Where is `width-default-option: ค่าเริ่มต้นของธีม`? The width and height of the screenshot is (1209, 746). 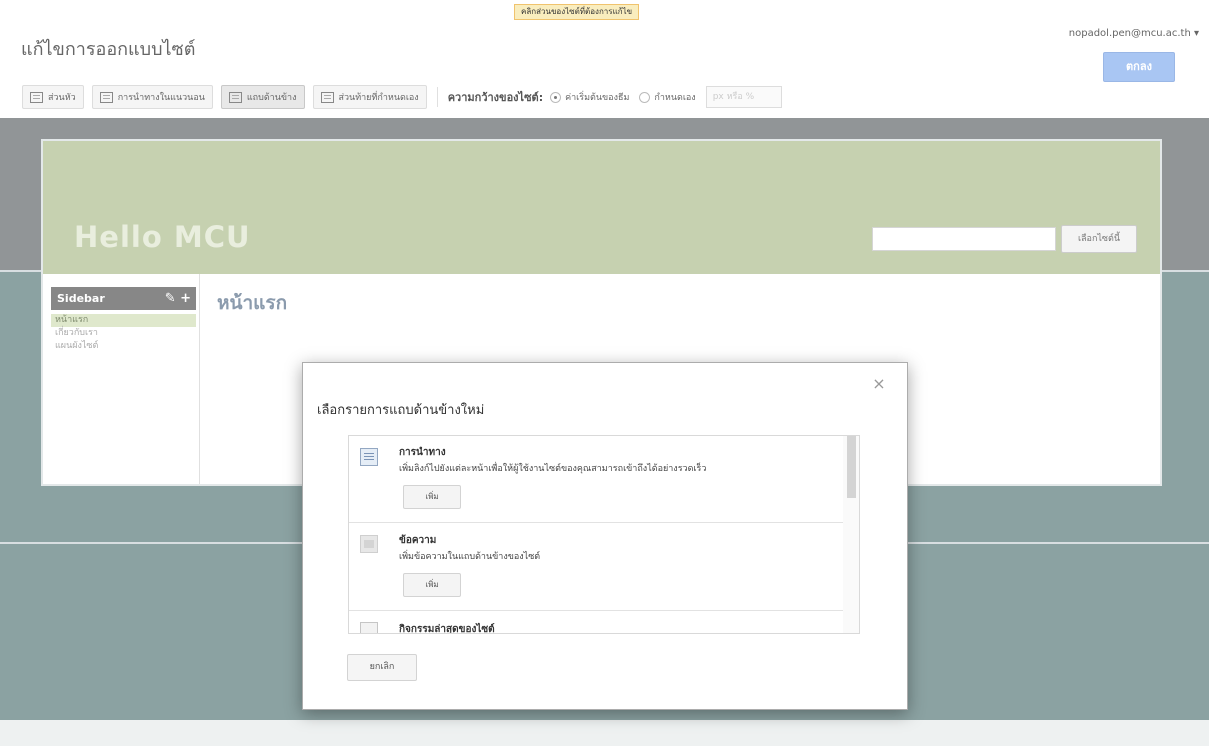
width-default-option: ค่าเริ่มต้นของธีม is located at coordinates (589, 97).